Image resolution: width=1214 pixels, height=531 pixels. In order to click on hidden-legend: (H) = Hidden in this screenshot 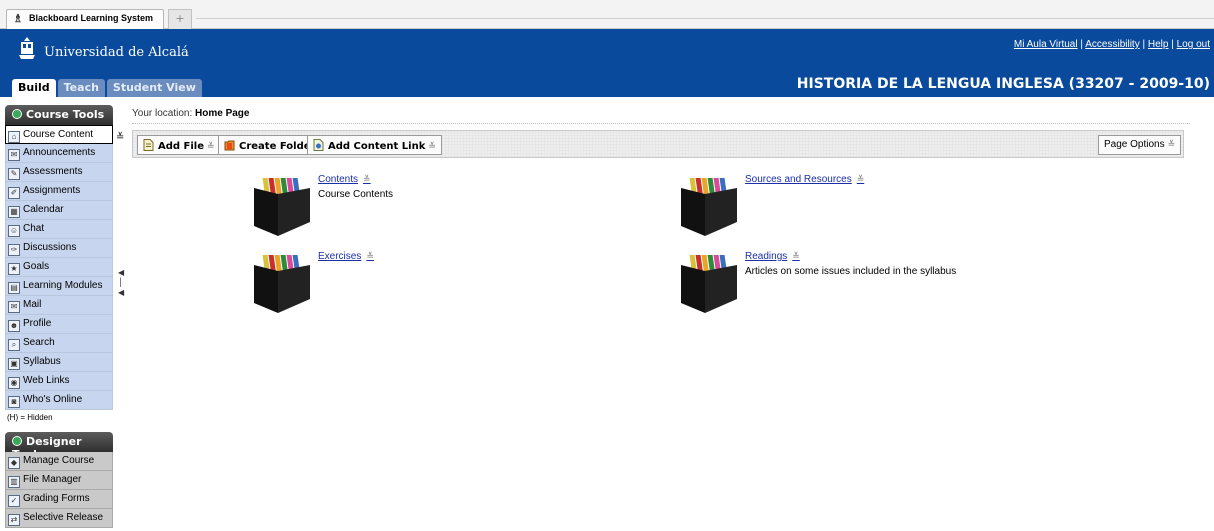, I will do `click(30, 417)`.